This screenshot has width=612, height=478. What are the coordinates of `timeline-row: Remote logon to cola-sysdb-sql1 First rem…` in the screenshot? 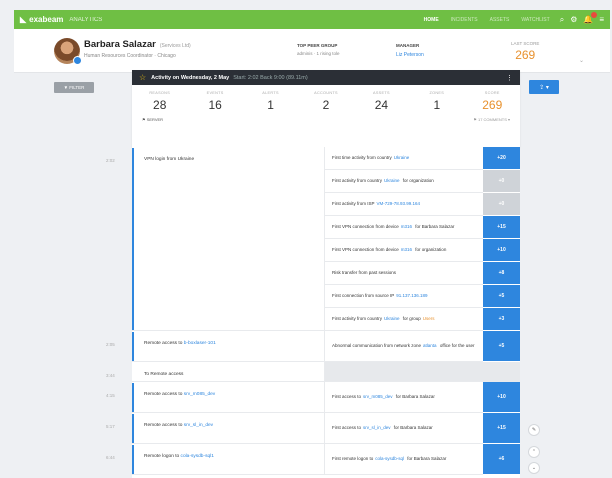 It's located at (326, 459).